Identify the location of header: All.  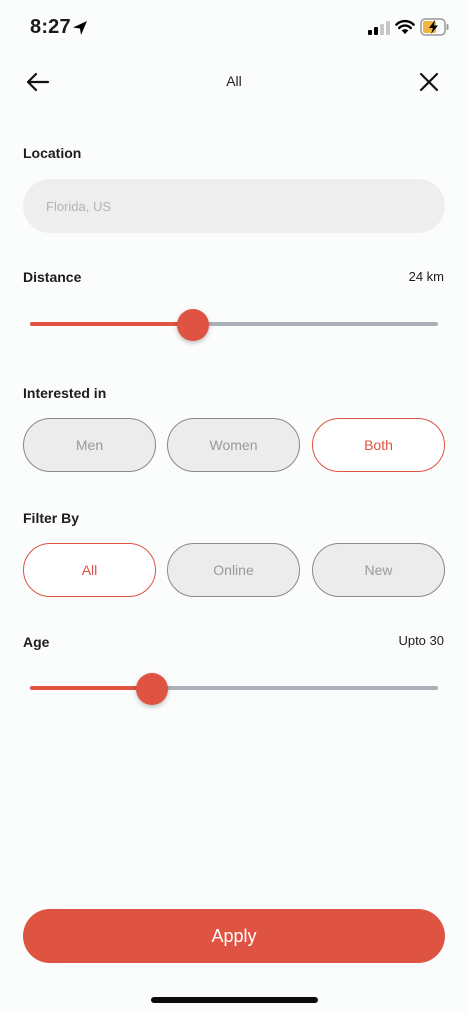
(234, 82).